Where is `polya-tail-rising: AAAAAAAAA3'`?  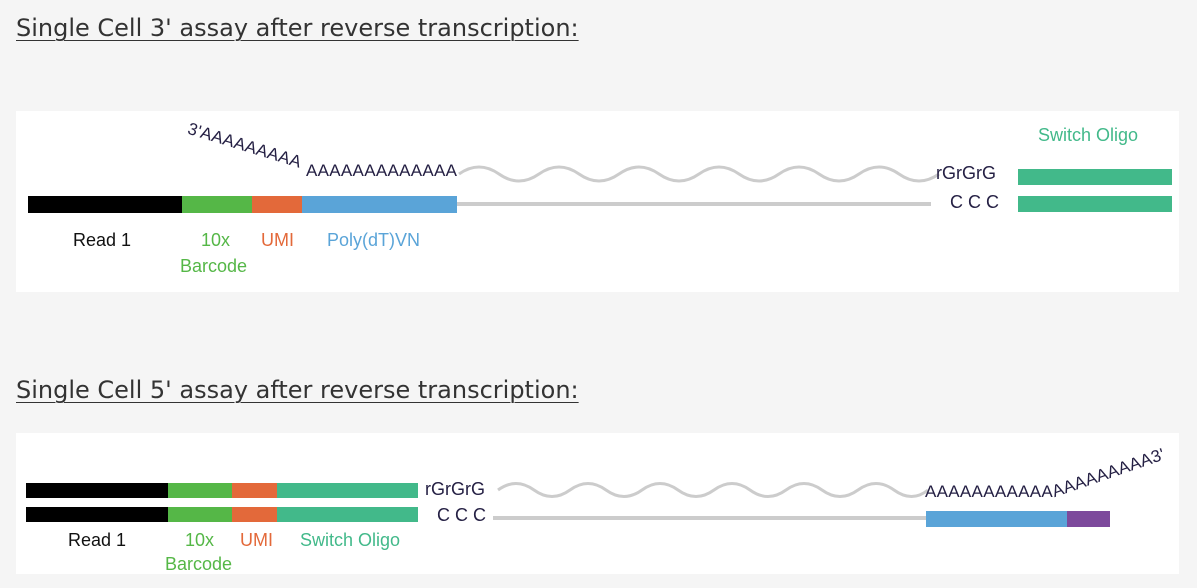 polya-tail-rising: AAAAAAAAA3' is located at coordinates (1108, 473).